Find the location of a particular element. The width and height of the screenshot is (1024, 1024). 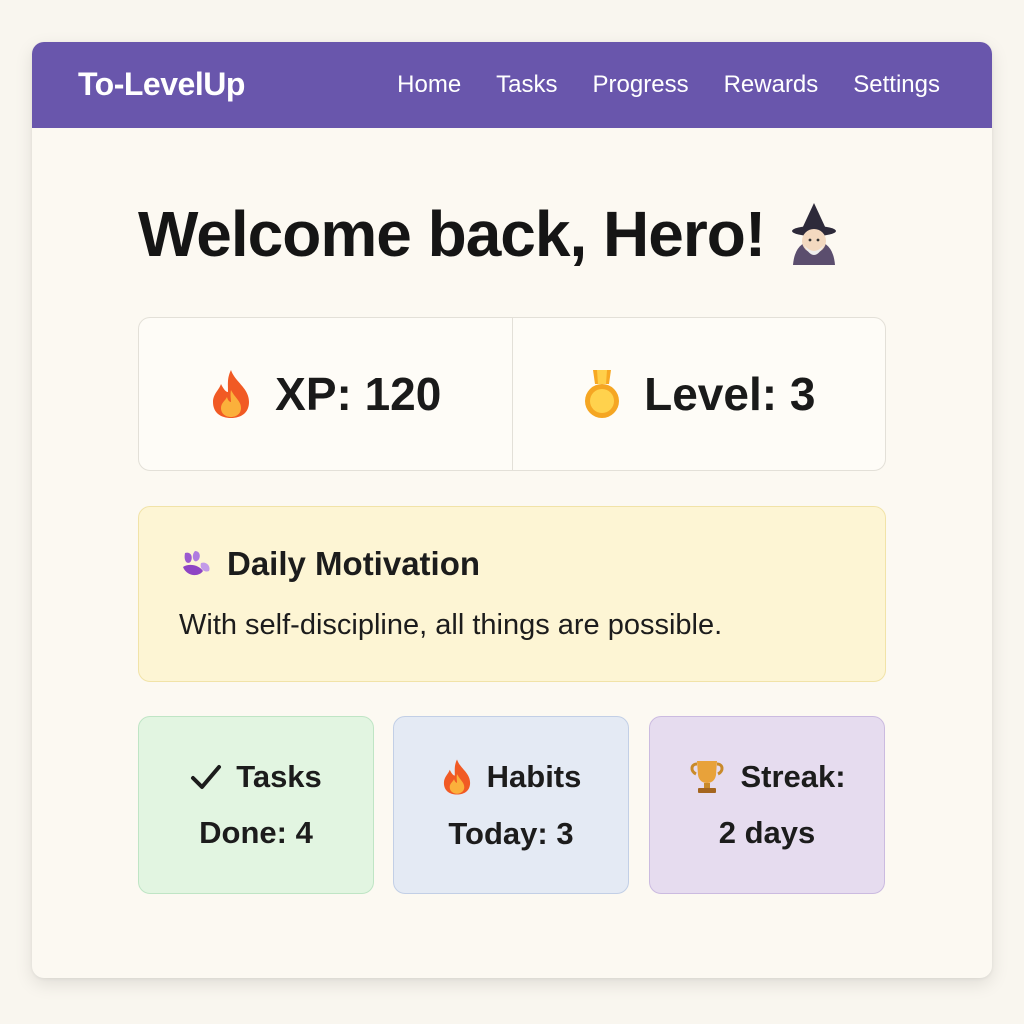

medal-icon is located at coordinates (602, 394).